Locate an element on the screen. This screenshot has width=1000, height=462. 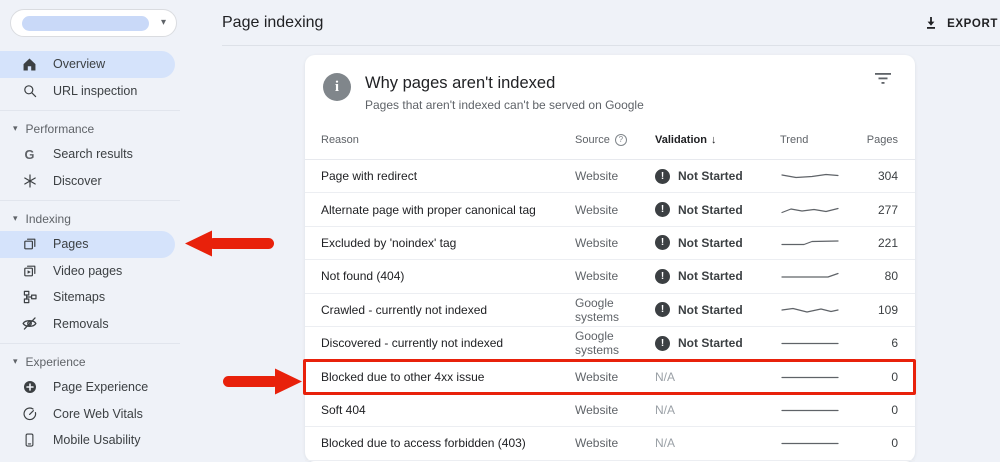
section-header-label: Indexing is located at coordinates (48, 218).